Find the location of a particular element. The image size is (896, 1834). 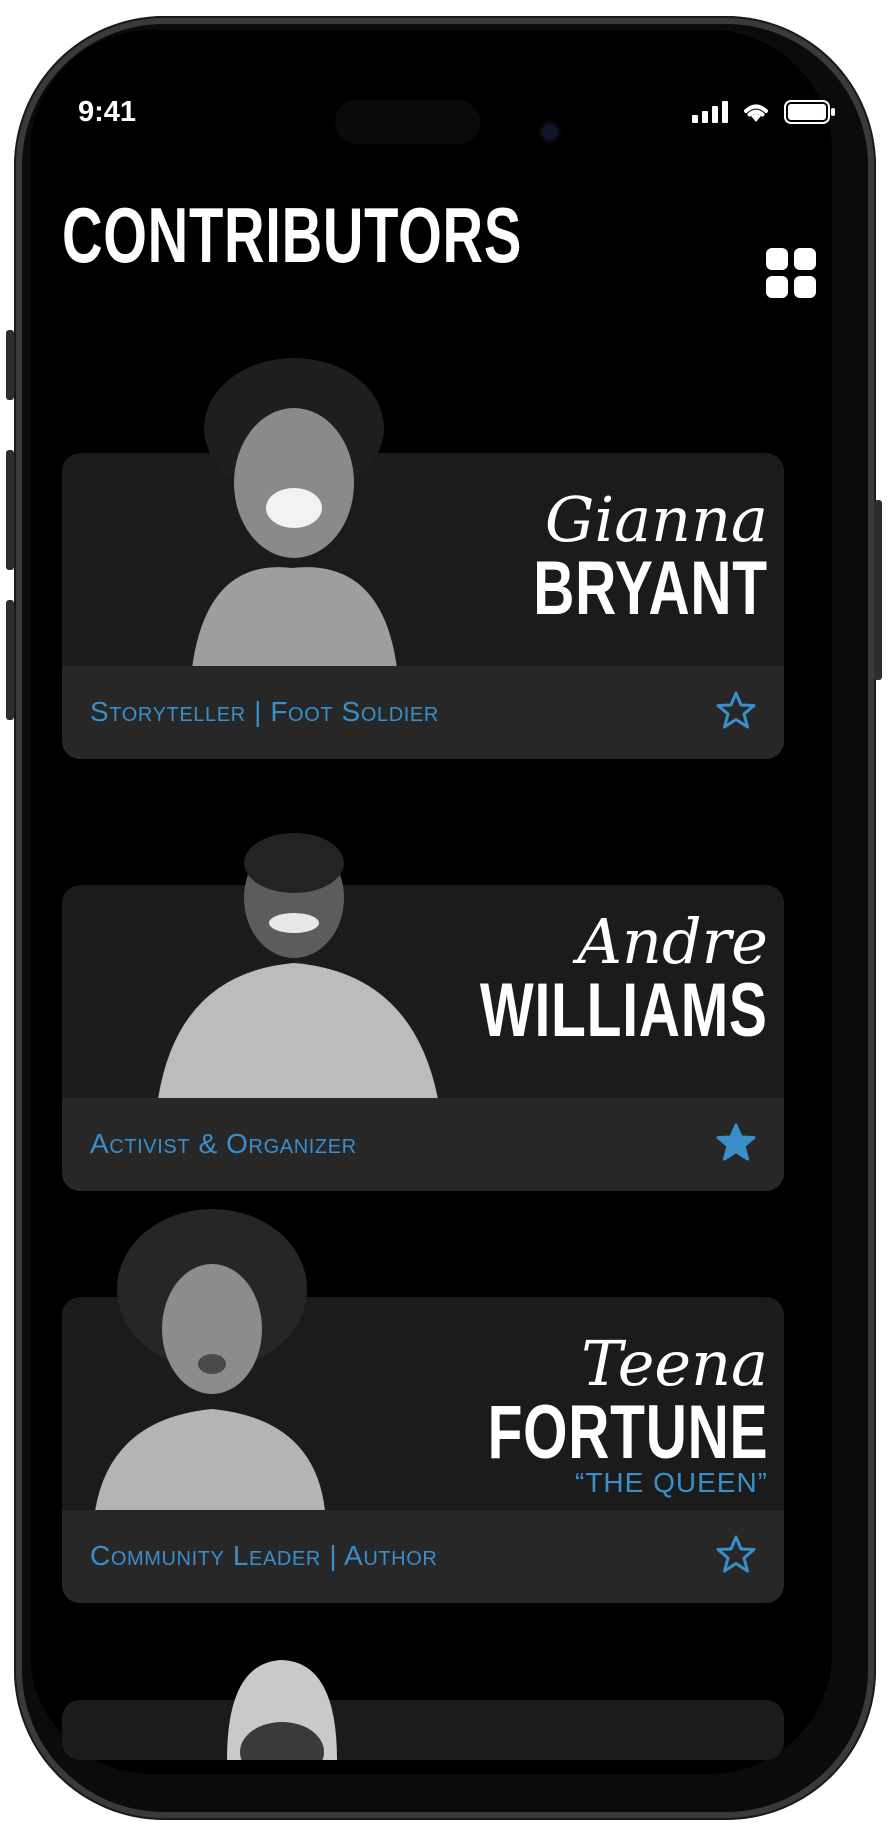

dynamic-island is located at coordinates (407, 122).